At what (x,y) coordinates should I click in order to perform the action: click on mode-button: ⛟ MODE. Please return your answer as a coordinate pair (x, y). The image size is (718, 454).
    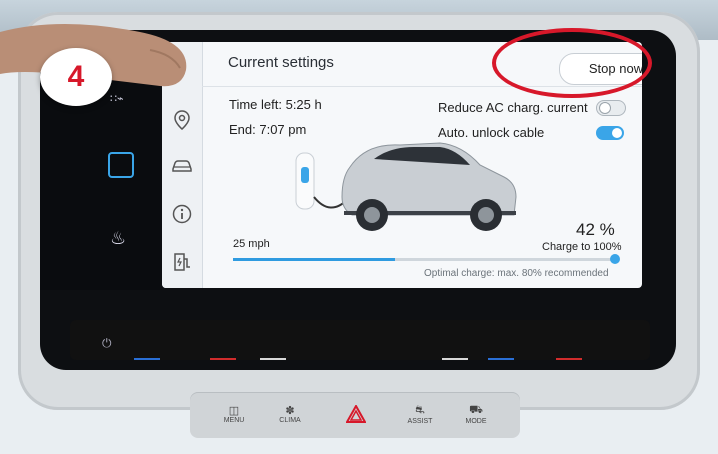
    Looking at the image, I should click on (476, 414).